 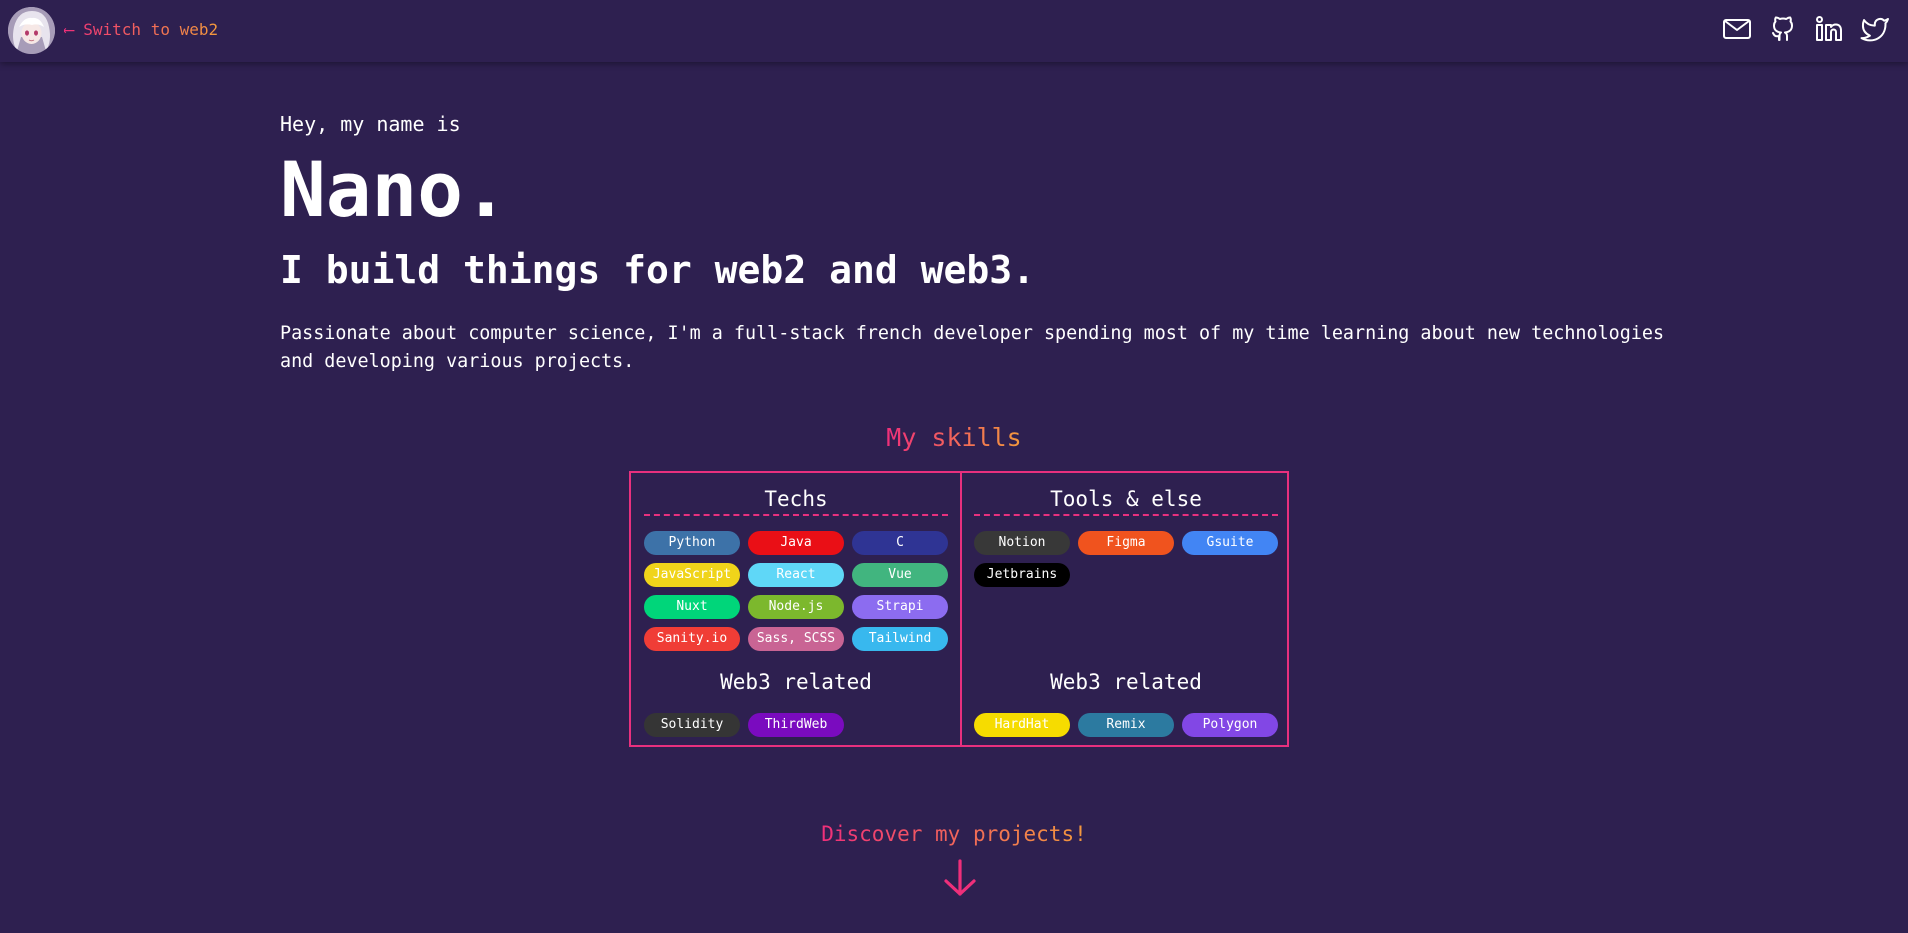 What do you see at coordinates (692, 607) in the screenshot?
I see `skill-badge-nuxt: Nuxt` at bounding box center [692, 607].